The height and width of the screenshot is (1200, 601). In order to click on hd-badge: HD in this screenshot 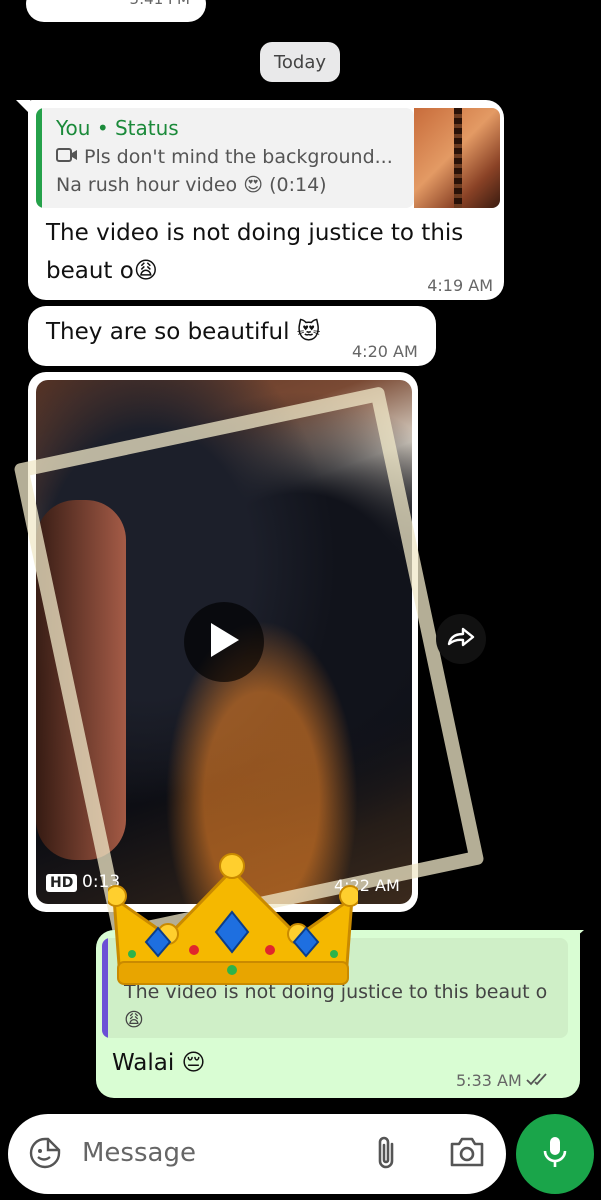, I will do `click(62, 883)`.